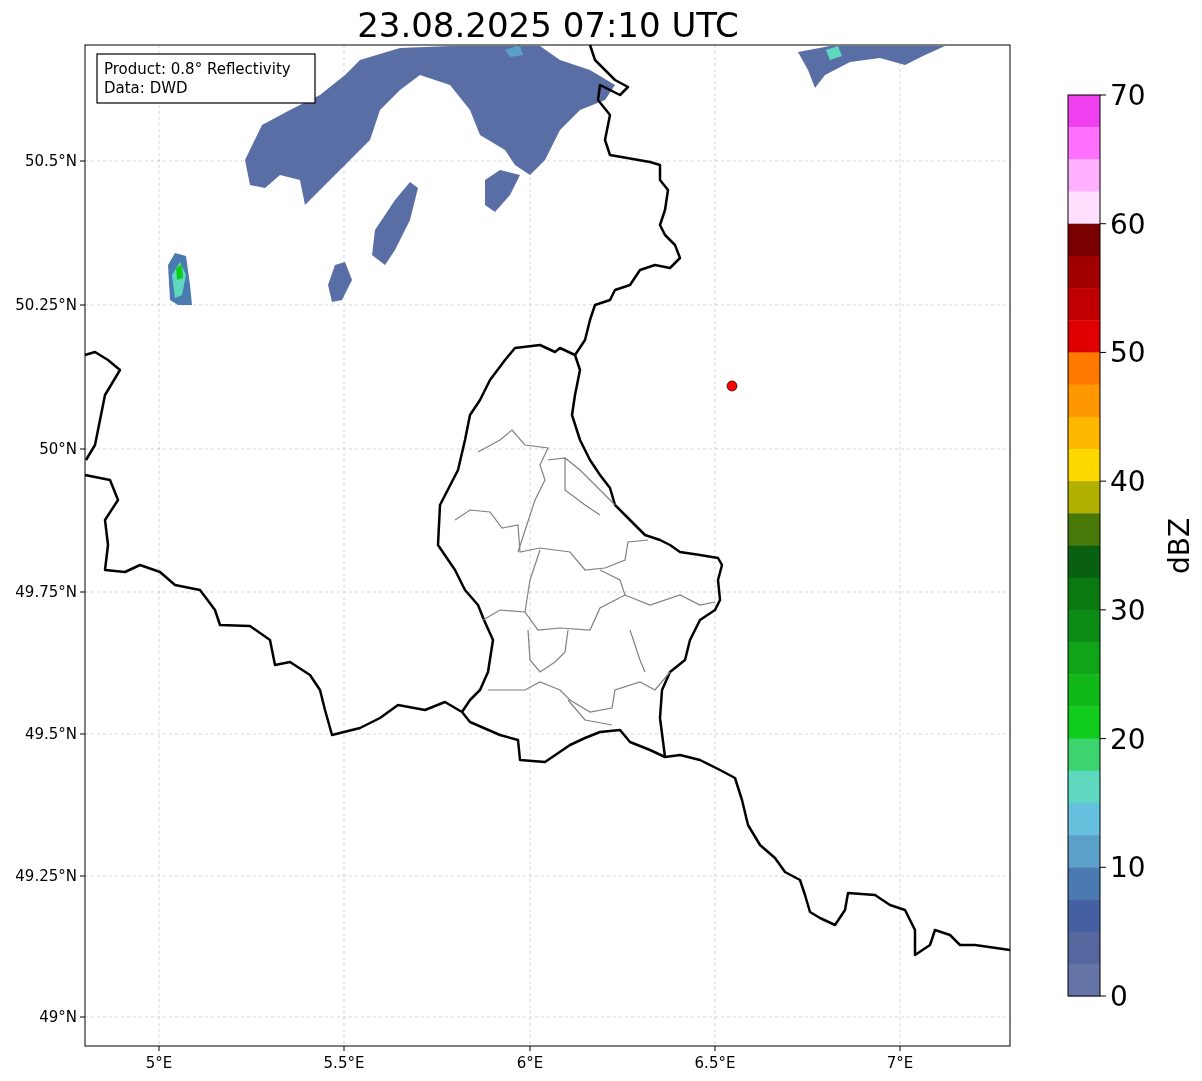 The width and height of the screenshot is (1202, 1081). I want to click on colorbar-tick-label: 20, so click(1128, 739).